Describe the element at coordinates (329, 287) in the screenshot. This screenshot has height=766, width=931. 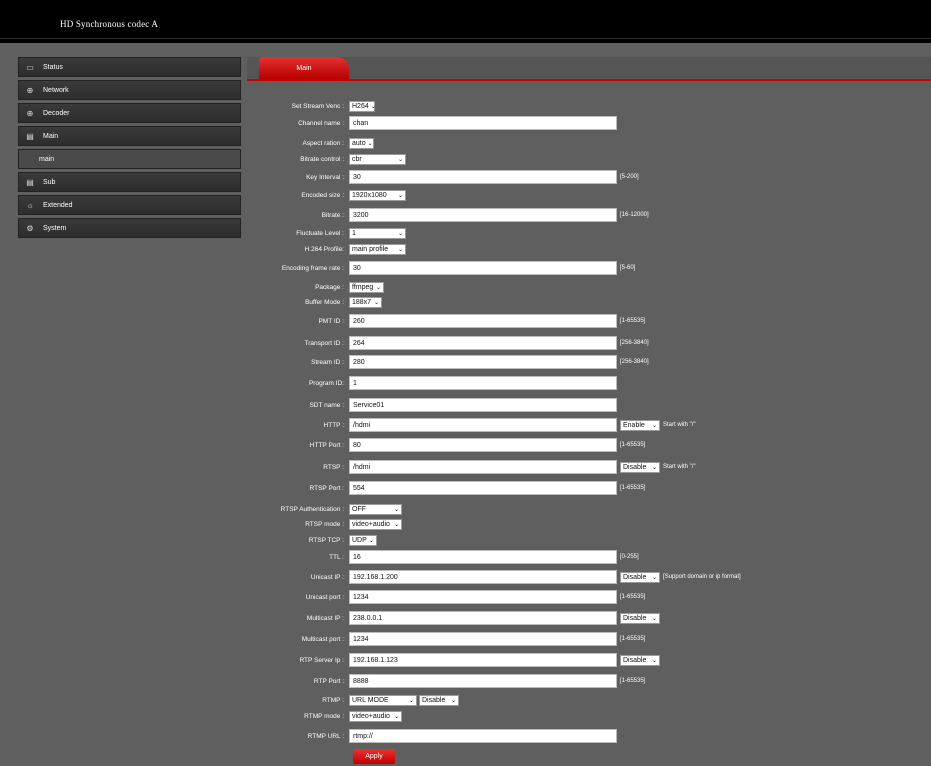
I see `field-label: Package :` at that location.